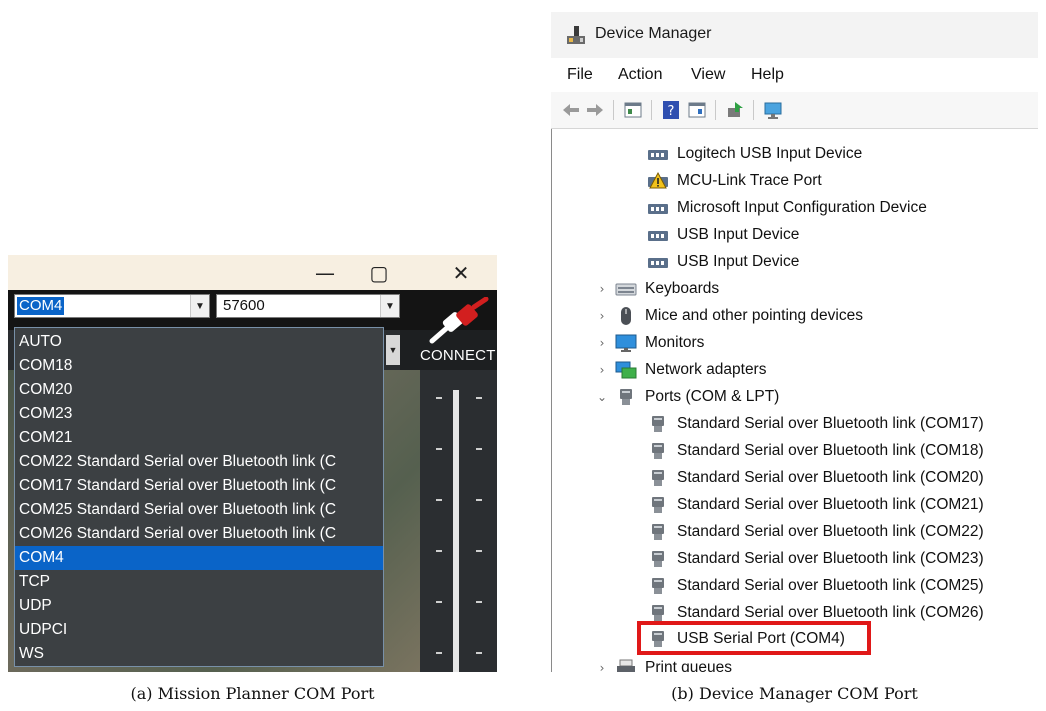  Describe the element at coordinates (199, 654) in the screenshot. I see `list-item: WS` at that location.